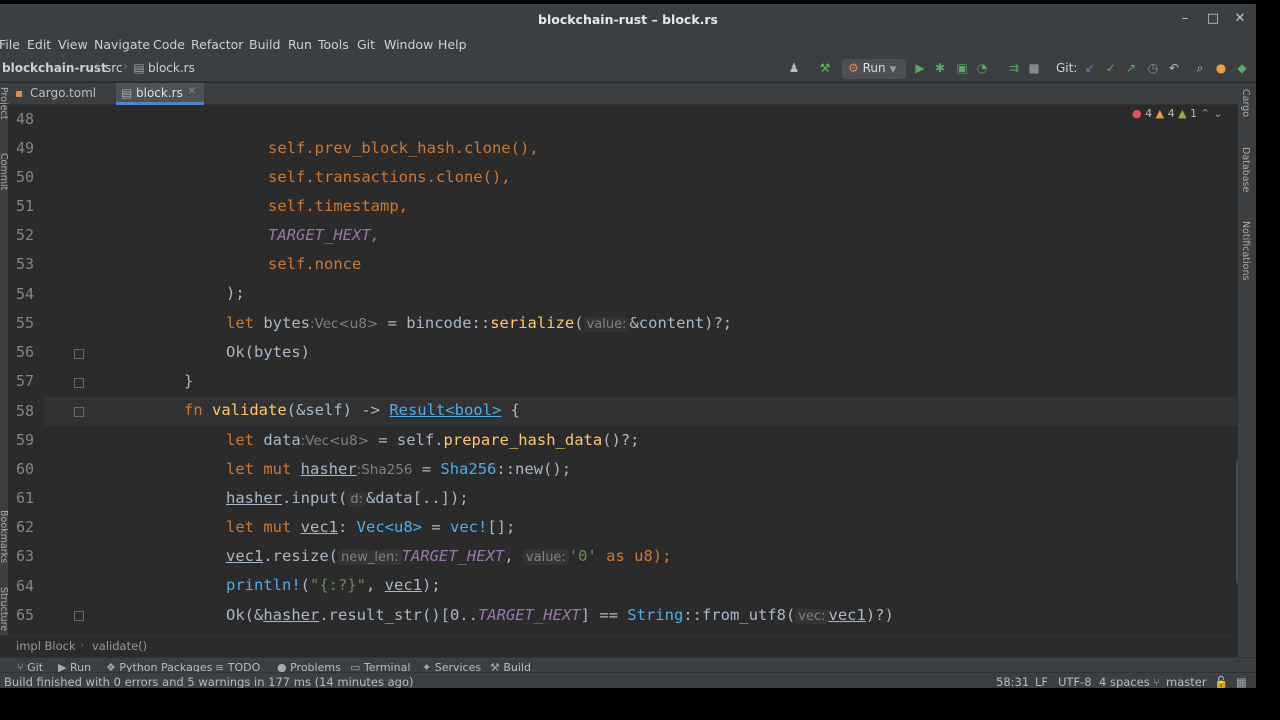 This screenshot has width=1280, height=720. What do you see at coordinates (46, 646) in the screenshot?
I see `breadcrumb-impl: impl Block` at bounding box center [46, 646].